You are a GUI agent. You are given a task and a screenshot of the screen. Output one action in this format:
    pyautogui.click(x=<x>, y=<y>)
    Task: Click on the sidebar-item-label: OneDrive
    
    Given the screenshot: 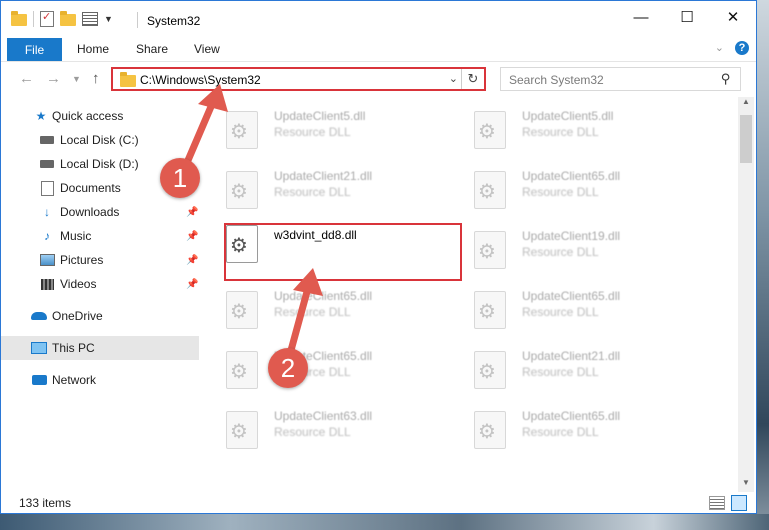 What is the action you would take?
    pyautogui.click(x=77, y=316)
    